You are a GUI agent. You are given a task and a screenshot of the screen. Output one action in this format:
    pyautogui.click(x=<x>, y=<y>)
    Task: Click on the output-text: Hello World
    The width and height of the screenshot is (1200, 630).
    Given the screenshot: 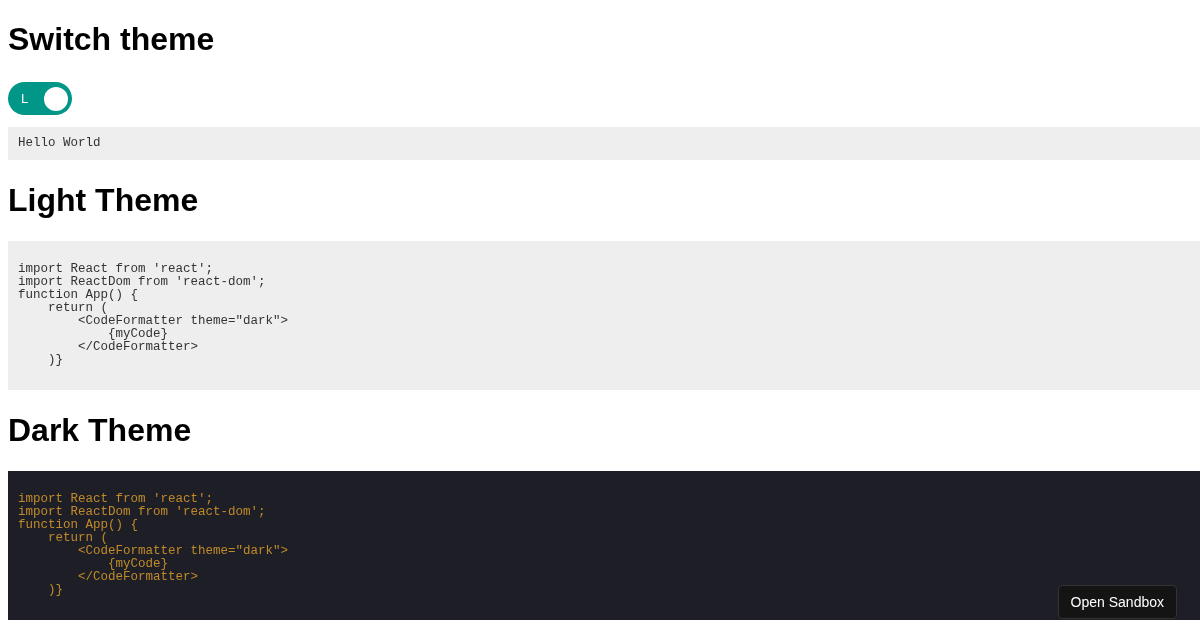 What is the action you would take?
    pyautogui.click(x=604, y=143)
    